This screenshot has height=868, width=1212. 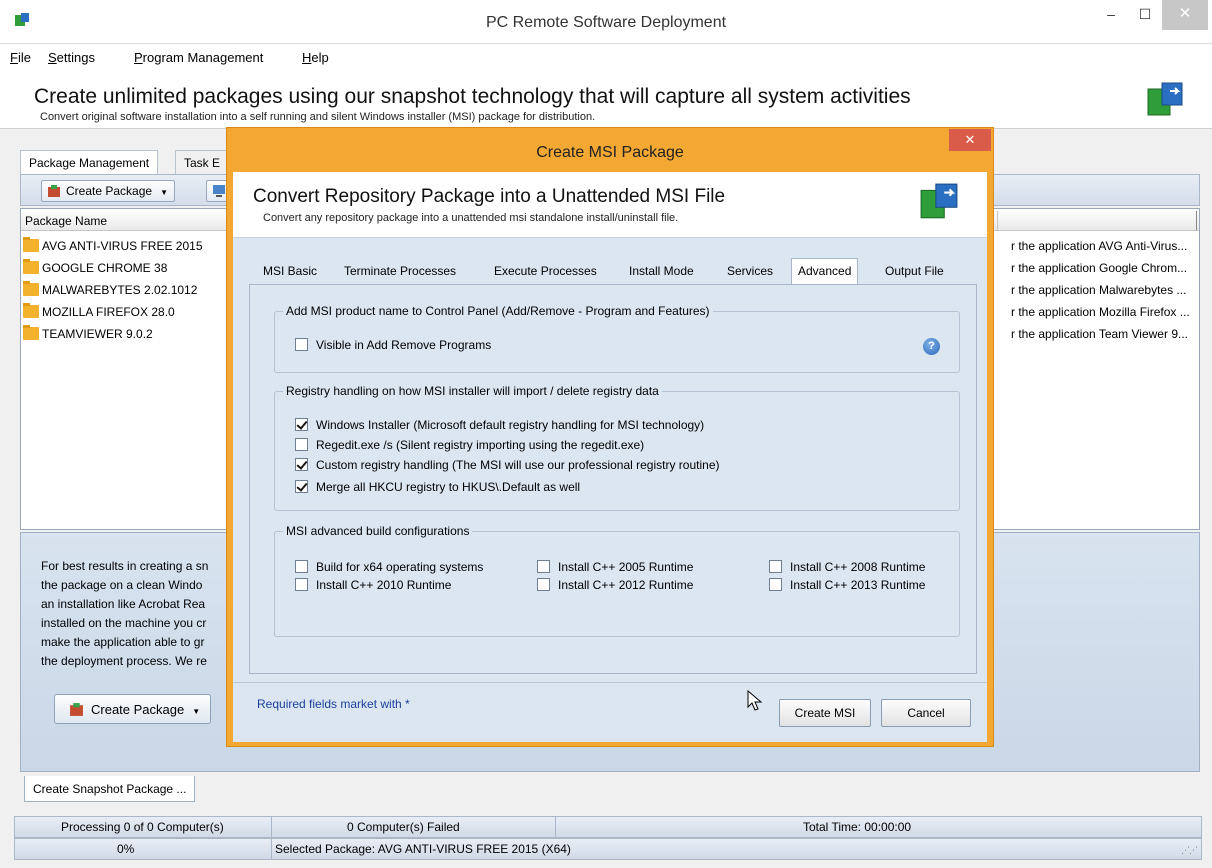 What do you see at coordinates (110, 290) in the screenshot?
I see `list-item: MALWAREBYTES 2.02.1012` at bounding box center [110, 290].